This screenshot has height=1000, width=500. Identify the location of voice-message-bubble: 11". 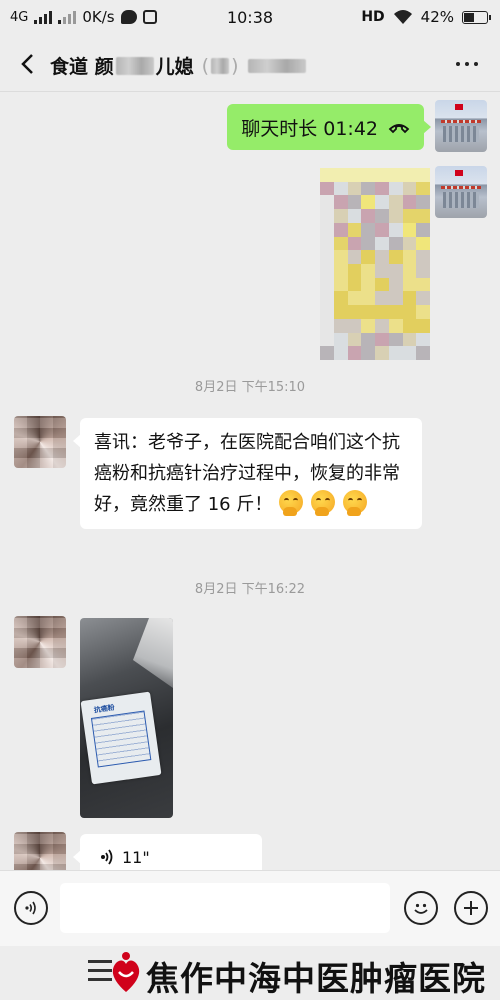
(167, 852).